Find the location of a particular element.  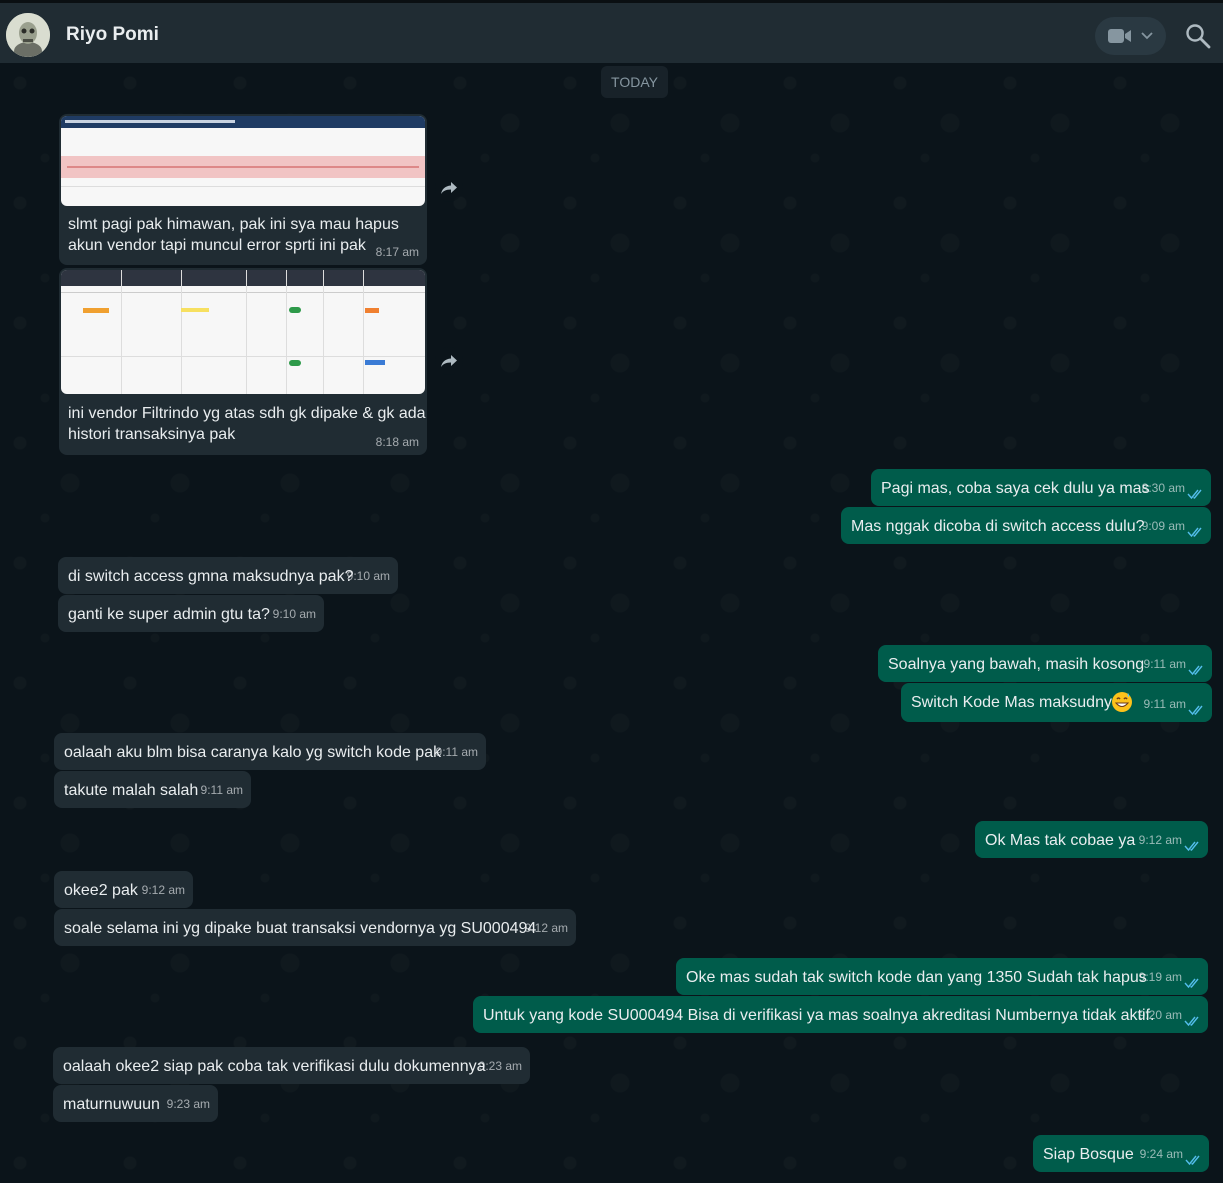

message-time: 8:17 am is located at coordinates (397, 252).